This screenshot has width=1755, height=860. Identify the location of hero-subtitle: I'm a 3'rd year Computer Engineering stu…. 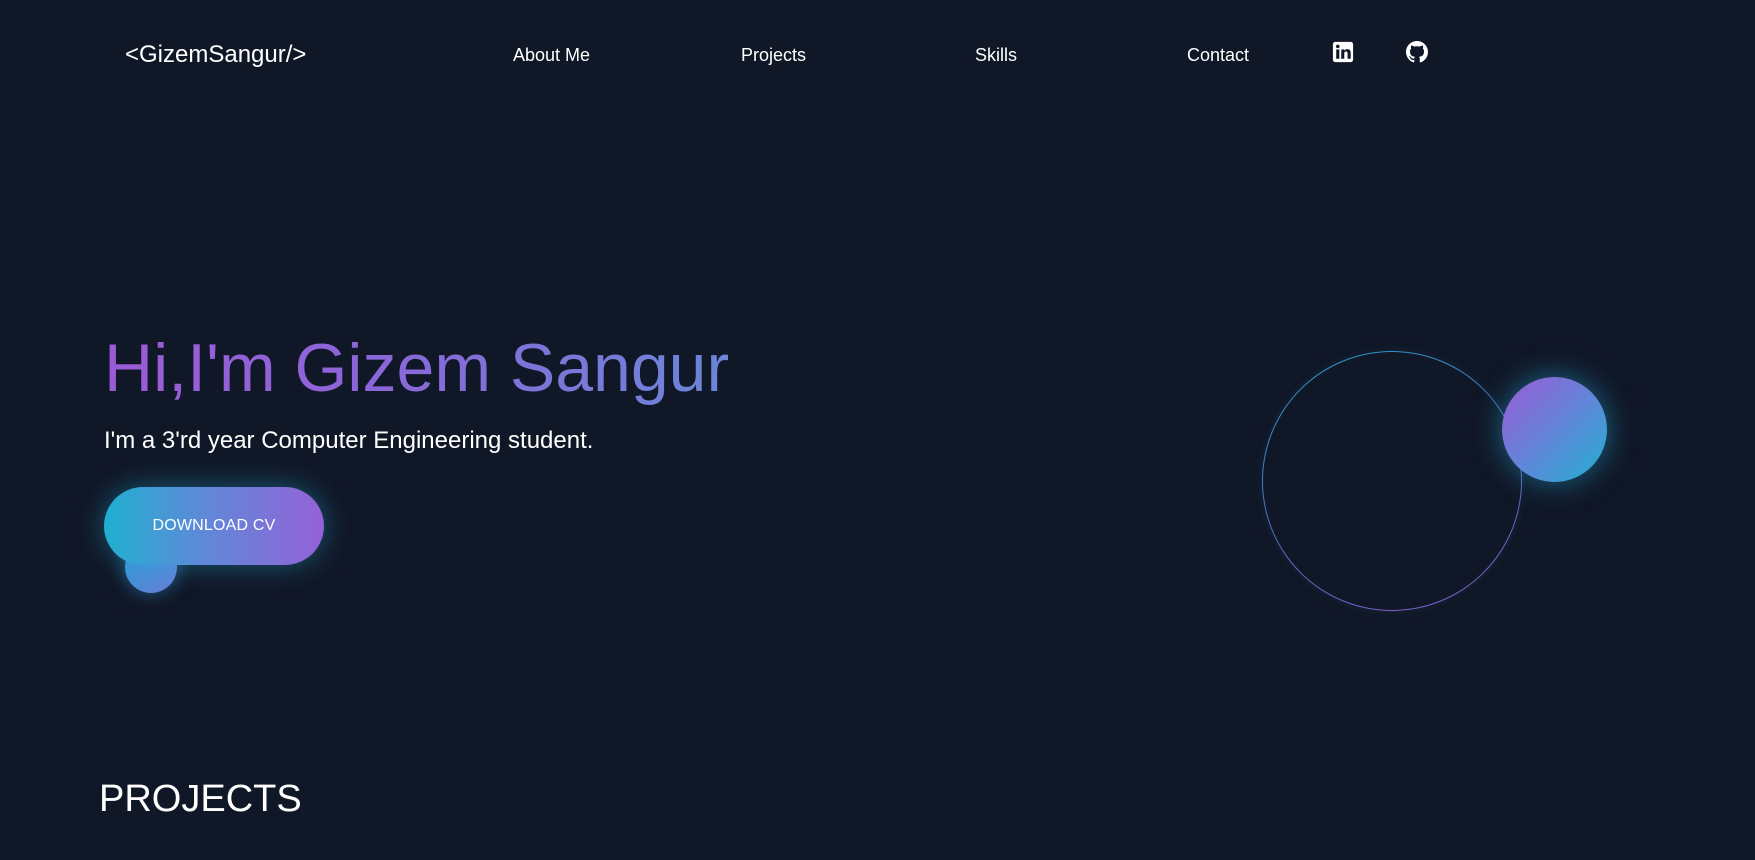
(349, 440).